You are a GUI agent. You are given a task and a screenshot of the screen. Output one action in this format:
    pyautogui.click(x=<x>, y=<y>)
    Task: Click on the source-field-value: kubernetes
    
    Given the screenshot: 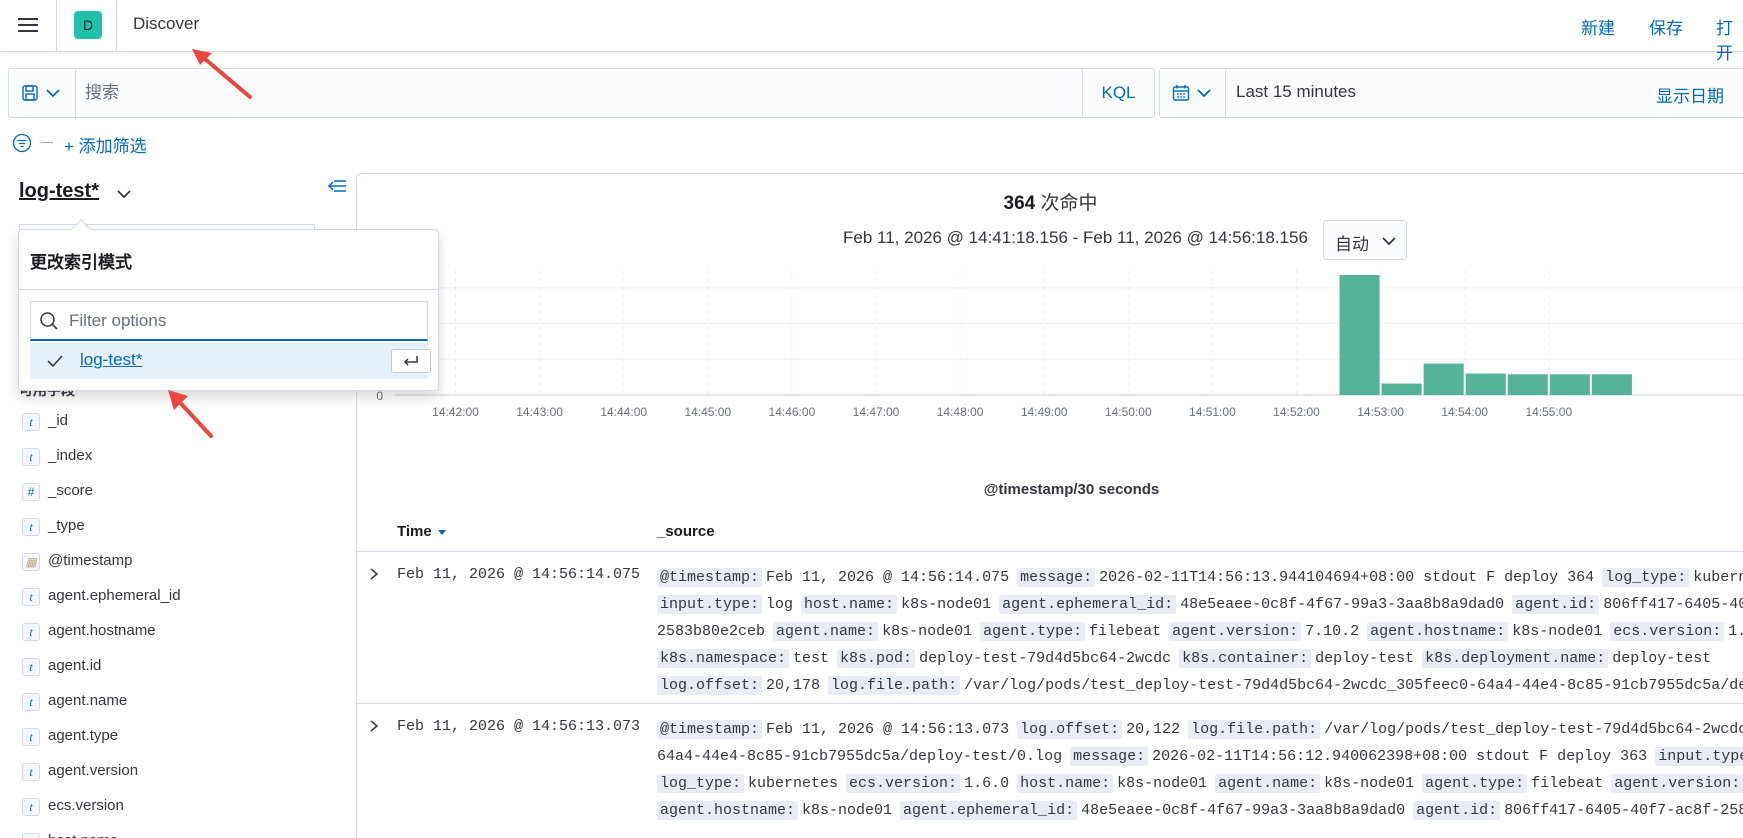 What is the action you would take?
    pyautogui.click(x=1718, y=577)
    